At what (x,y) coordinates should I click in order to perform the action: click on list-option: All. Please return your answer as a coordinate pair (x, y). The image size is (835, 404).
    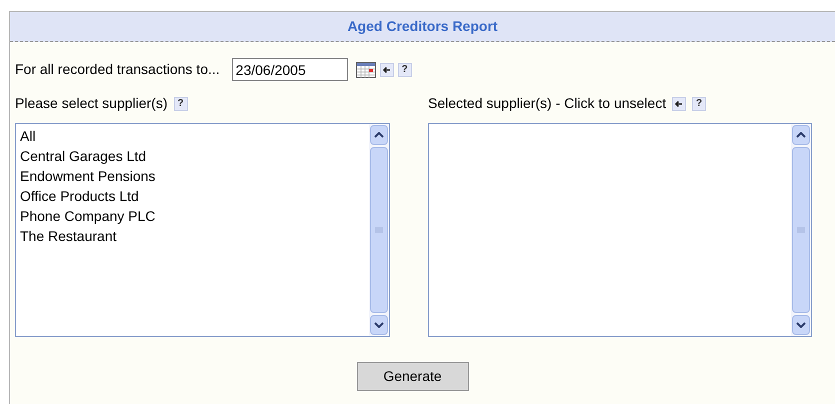
    Looking at the image, I should click on (192, 136).